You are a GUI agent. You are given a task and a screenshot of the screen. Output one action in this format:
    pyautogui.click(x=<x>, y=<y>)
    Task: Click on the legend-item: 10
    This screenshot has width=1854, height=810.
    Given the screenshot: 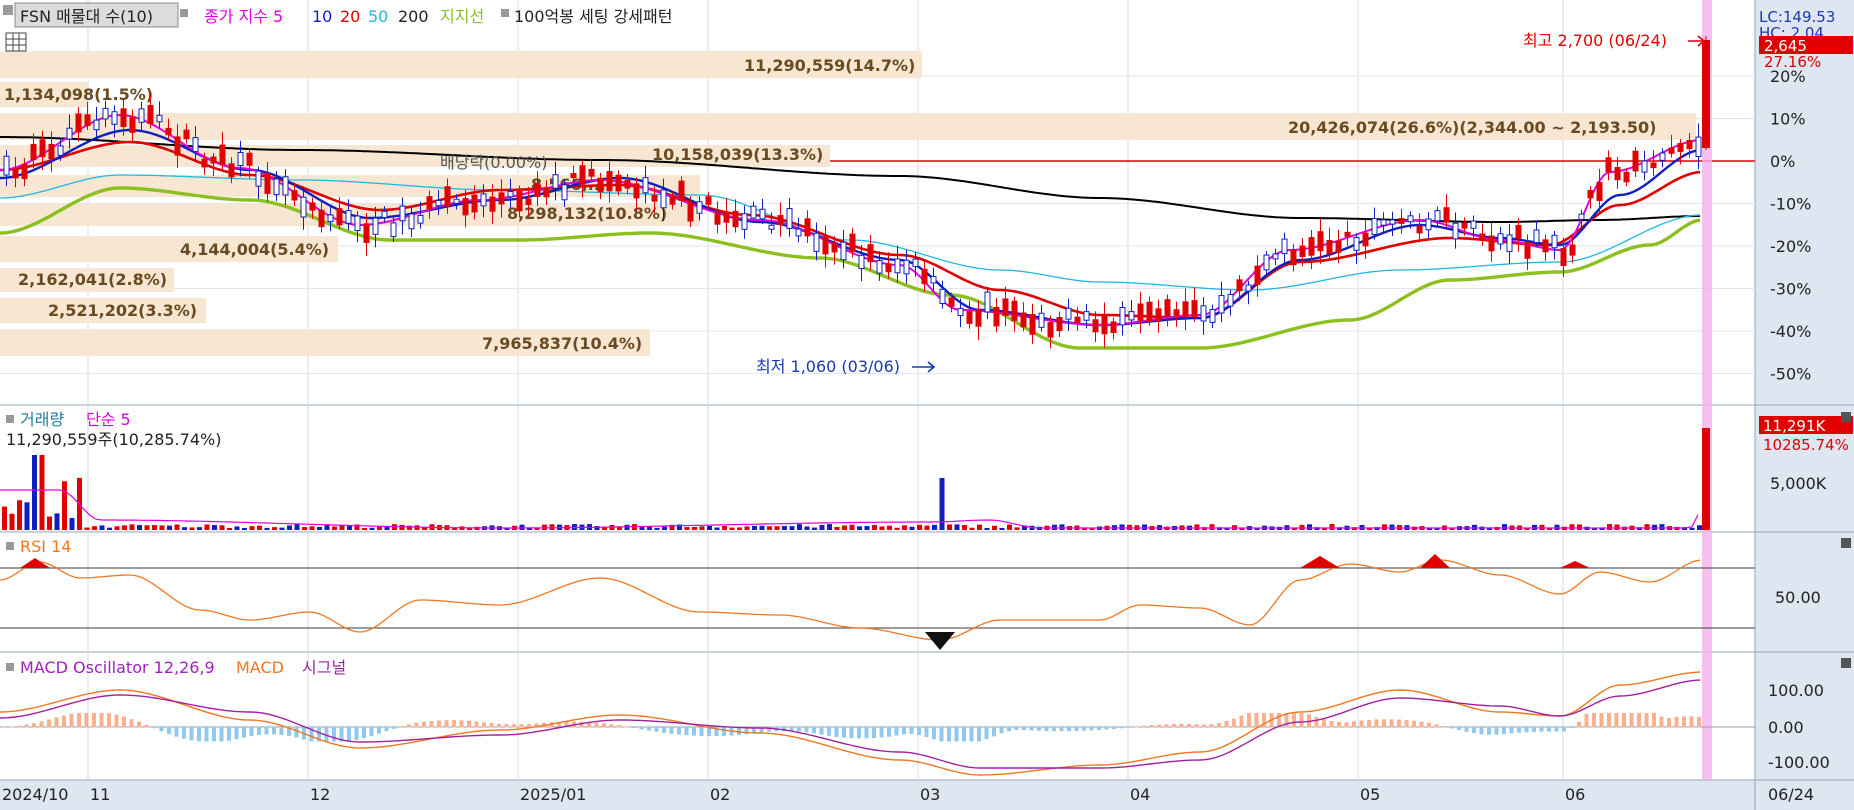 What is the action you would take?
    pyautogui.click(x=322, y=16)
    